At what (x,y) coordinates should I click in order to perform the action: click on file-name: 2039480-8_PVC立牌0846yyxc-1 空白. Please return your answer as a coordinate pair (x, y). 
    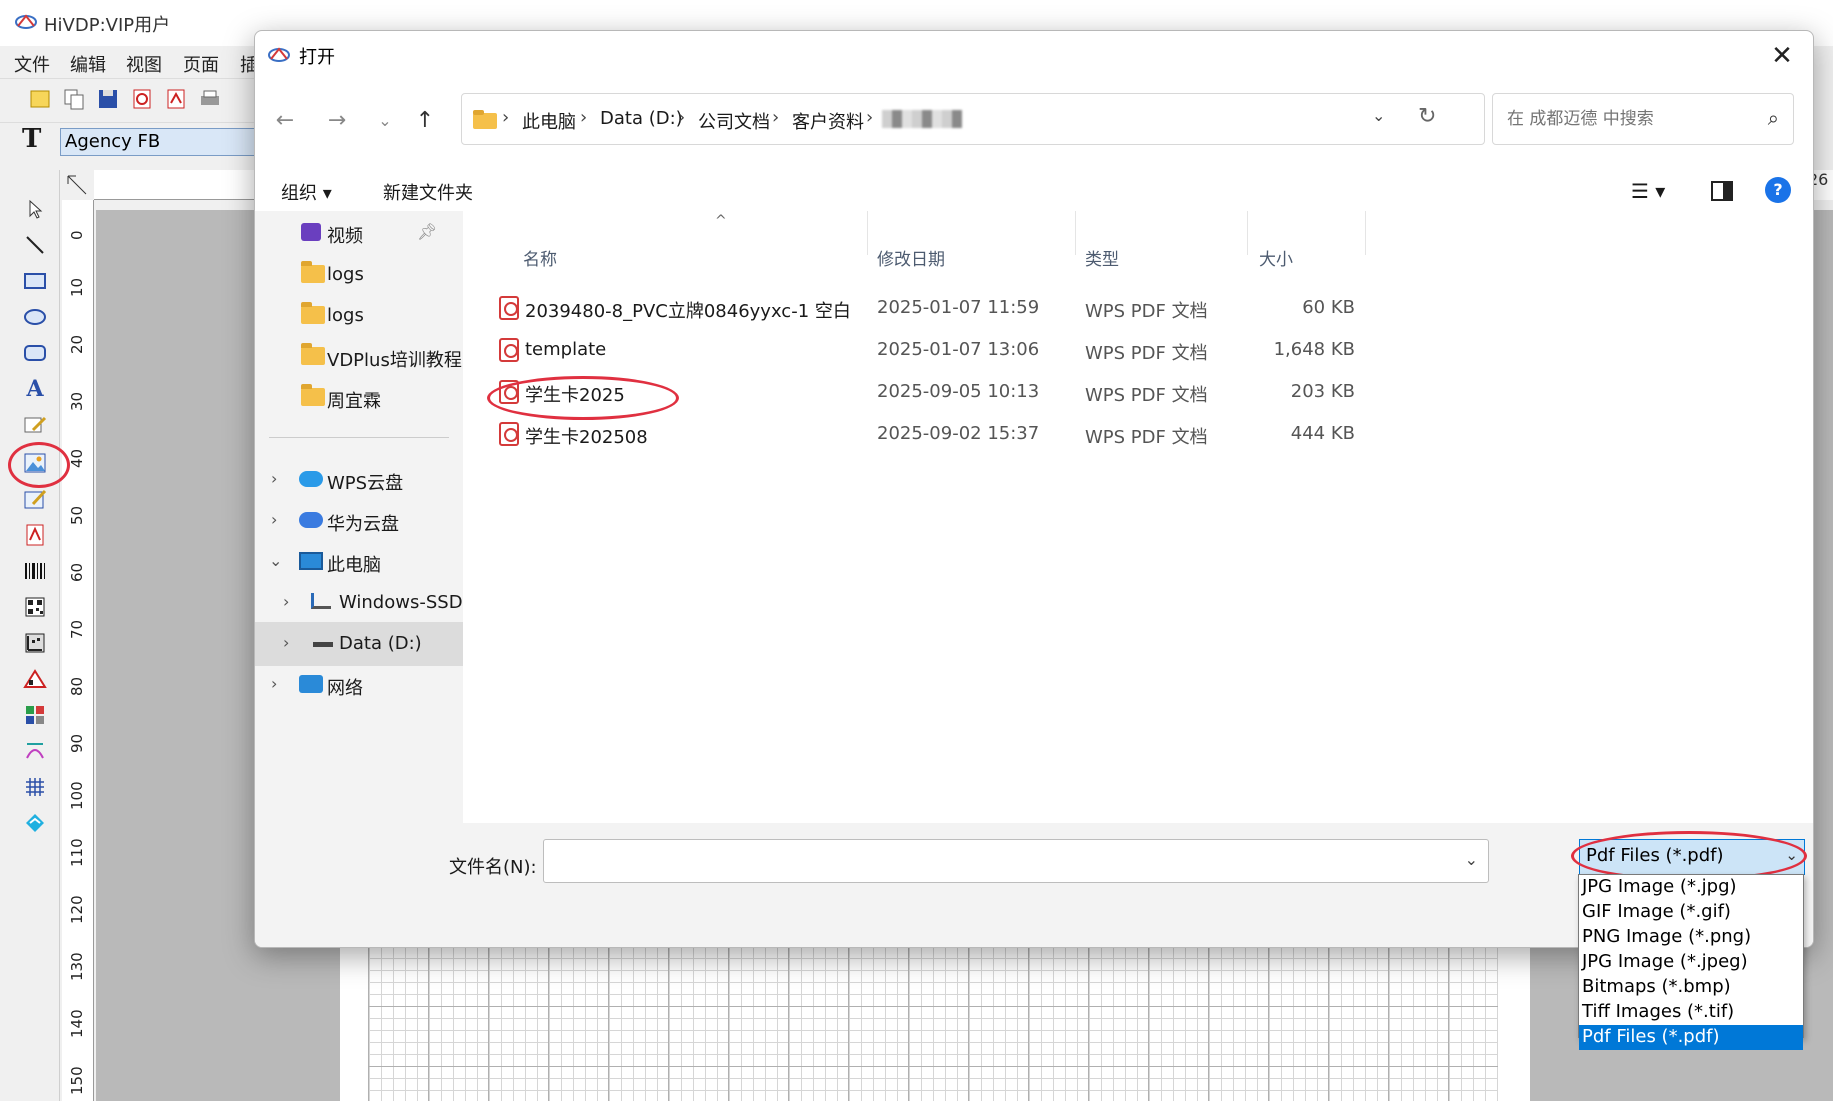
    Looking at the image, I should click on (688, 311).